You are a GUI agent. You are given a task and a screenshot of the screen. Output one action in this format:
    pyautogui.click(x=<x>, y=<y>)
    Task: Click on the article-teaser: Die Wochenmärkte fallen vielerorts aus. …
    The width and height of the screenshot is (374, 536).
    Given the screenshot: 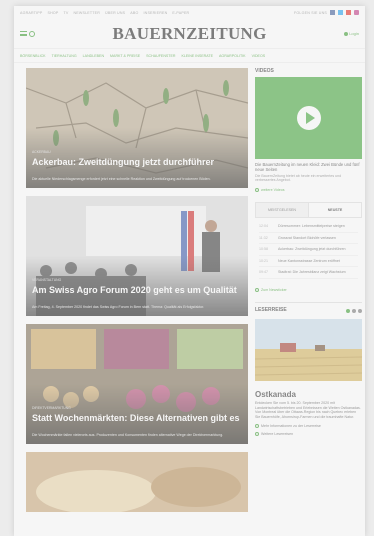 What is the action you would take?
    pyautogui.click(x=128, y=435)
    